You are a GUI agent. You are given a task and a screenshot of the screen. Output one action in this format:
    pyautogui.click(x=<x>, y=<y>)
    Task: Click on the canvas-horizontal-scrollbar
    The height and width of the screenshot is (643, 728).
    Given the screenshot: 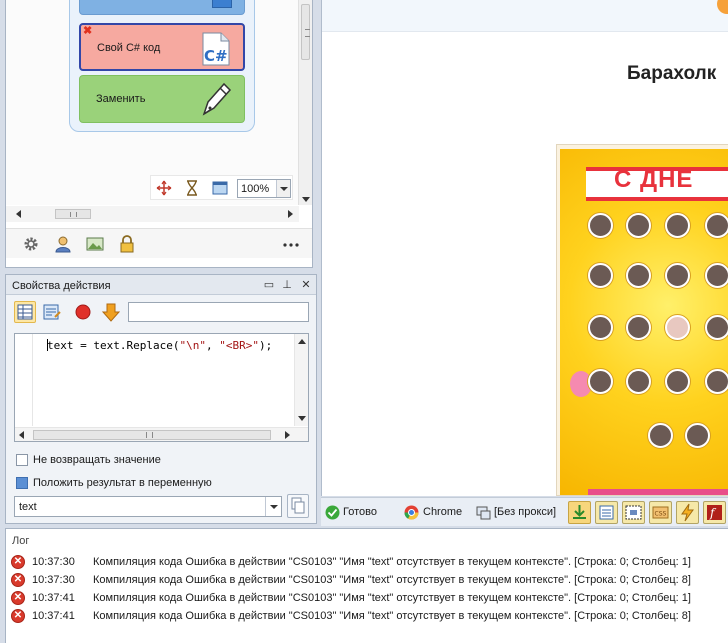 What is the action you would take?
    pyautogui.click(x=152, y=214)
    